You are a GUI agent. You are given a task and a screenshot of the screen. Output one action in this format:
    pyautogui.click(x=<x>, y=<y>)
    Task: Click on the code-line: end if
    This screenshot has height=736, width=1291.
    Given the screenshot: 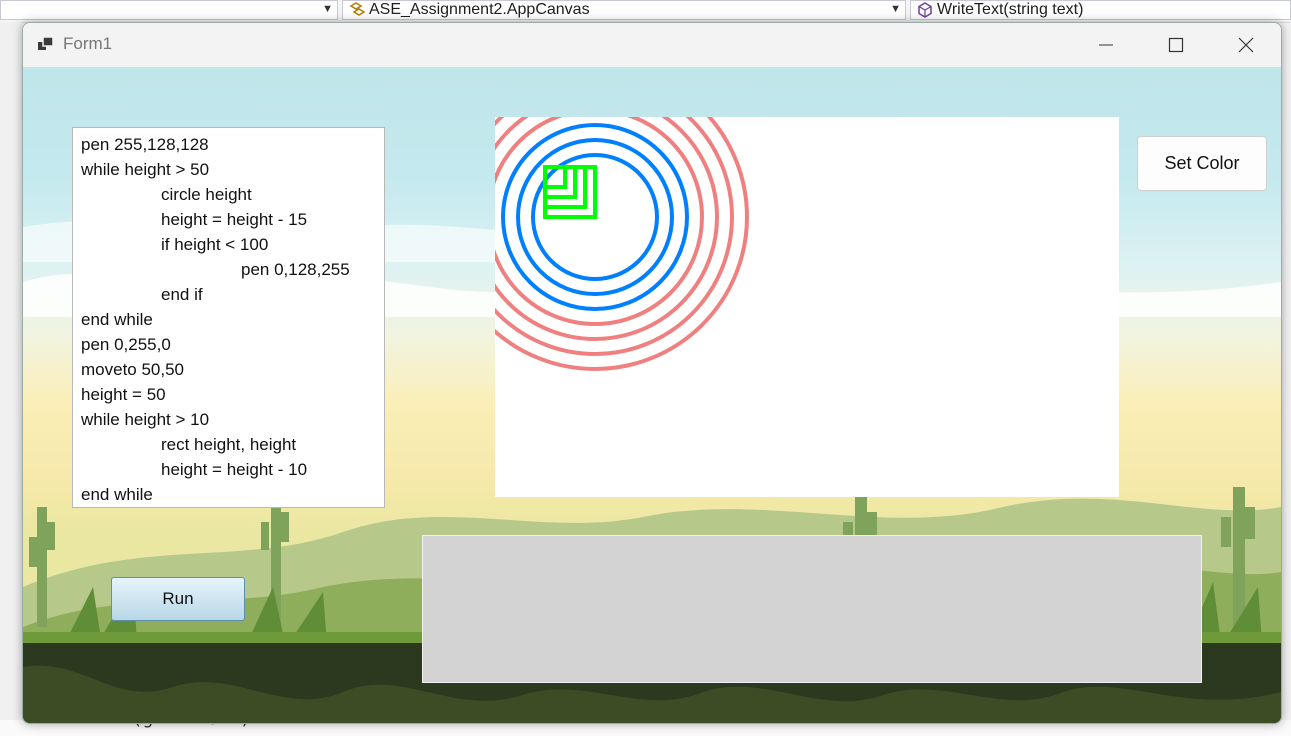 What is the action you would take?
    pyautogui.click(x=182, y=294)
    